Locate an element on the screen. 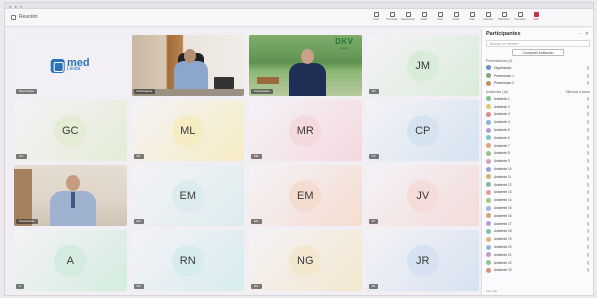 This screenshot has width=597, height=298. participant-row: Asistente 7 🎙 is located at coordinates (538, 146).